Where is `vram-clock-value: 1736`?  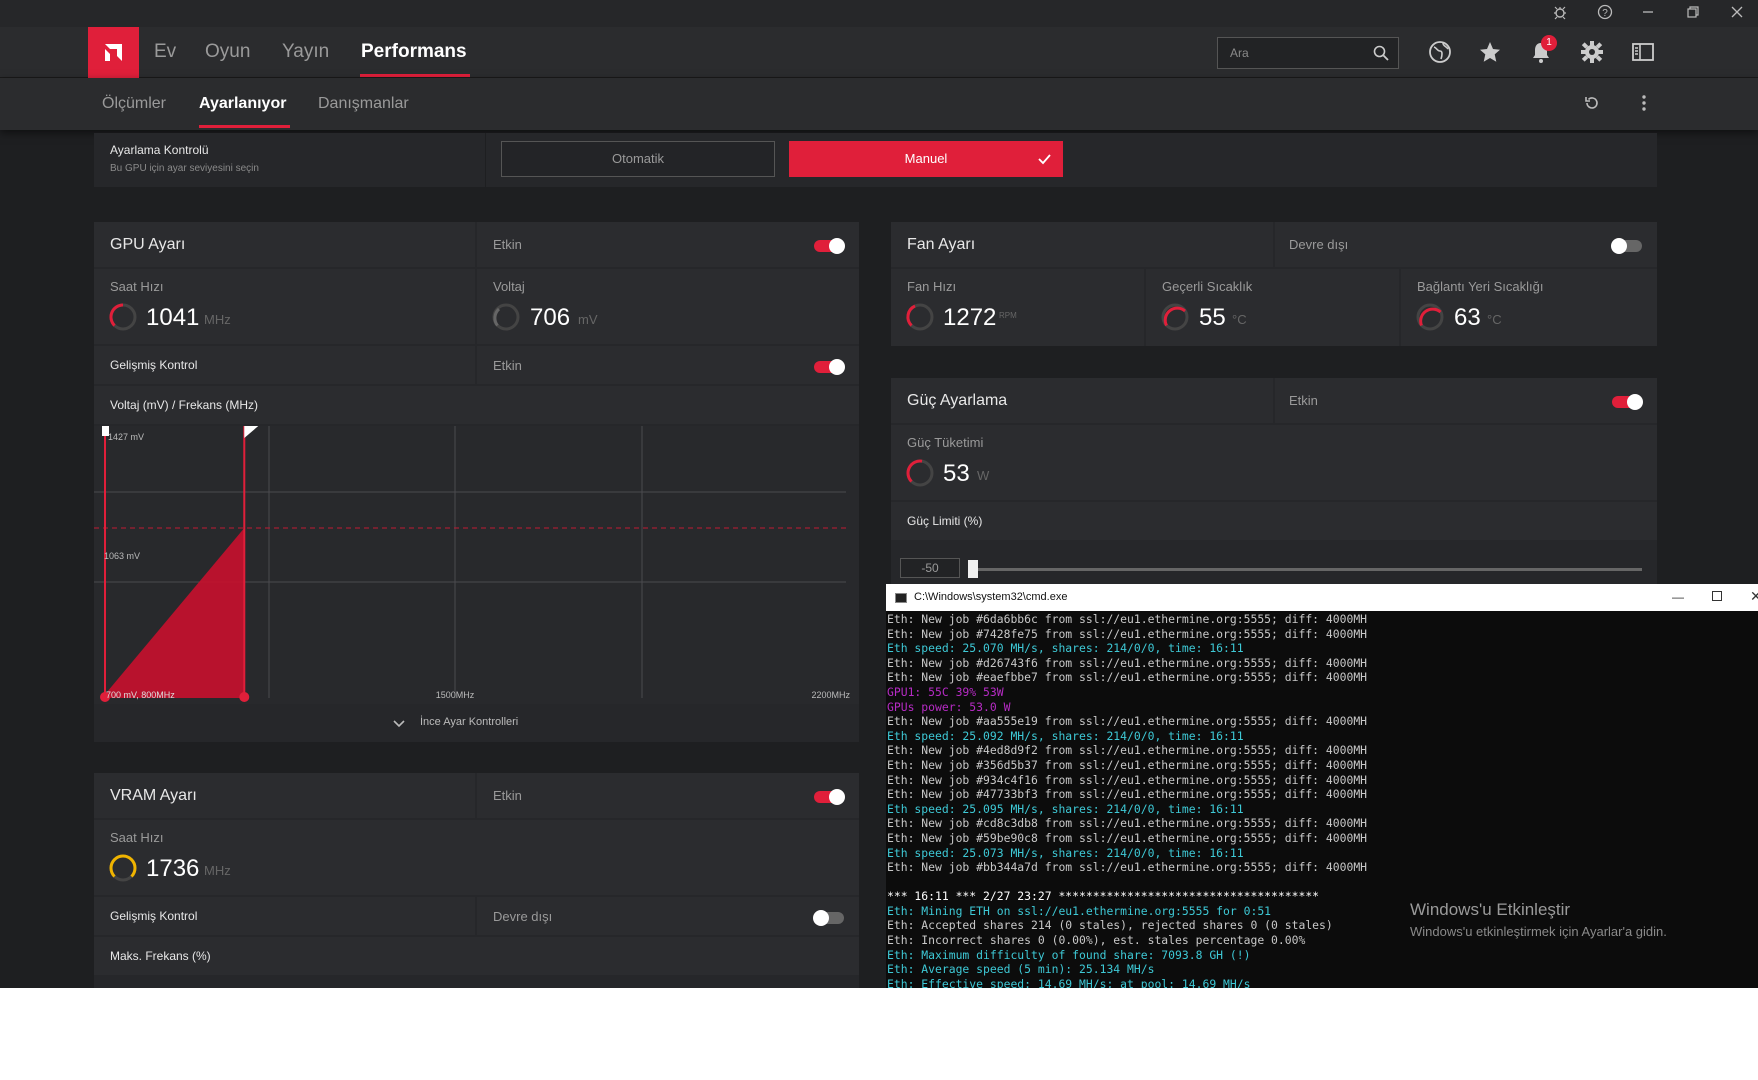 vram-clock-value: 1736 is located at coordinates (173, 868).